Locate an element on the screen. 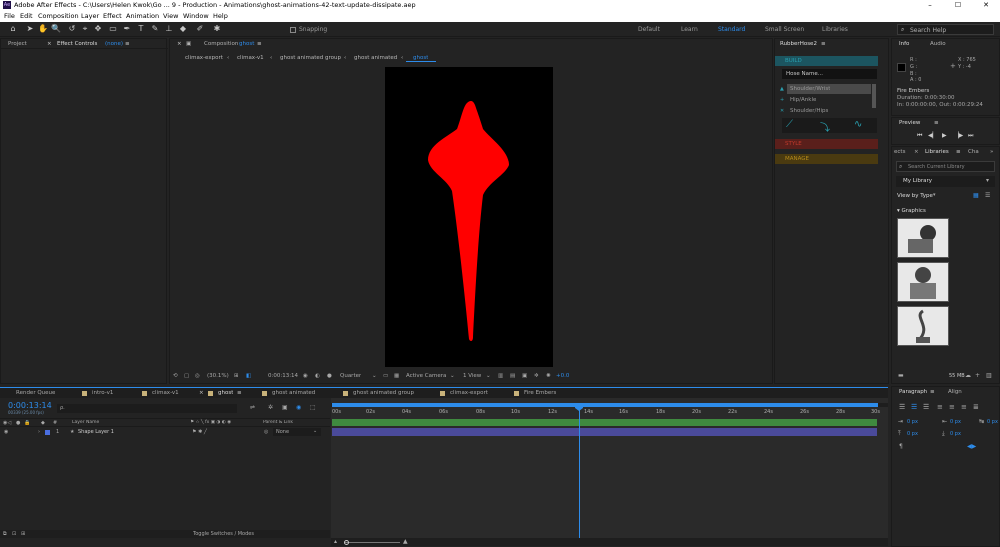 The width and height of the screenshot is (1000, 547). search-help-field: ⌕ Search Help is located at coordinates (945, 29).